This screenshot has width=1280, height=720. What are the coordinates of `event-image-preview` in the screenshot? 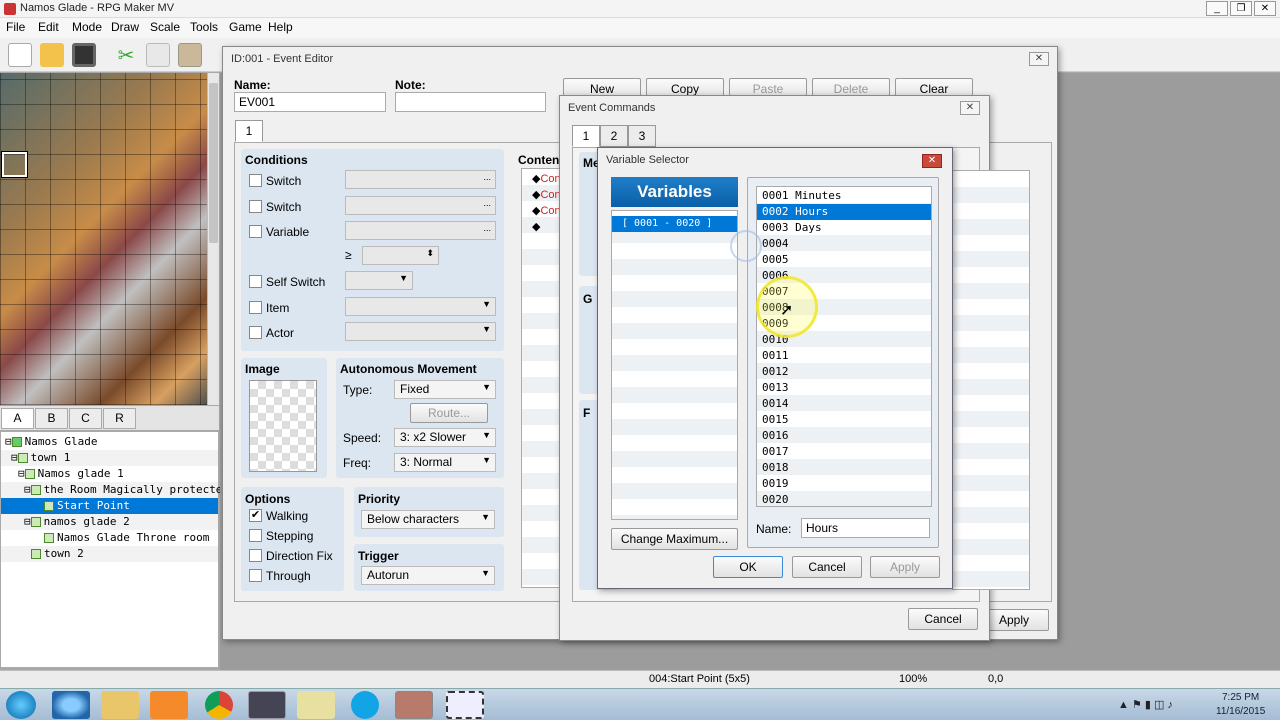 It's located at (283, 426).